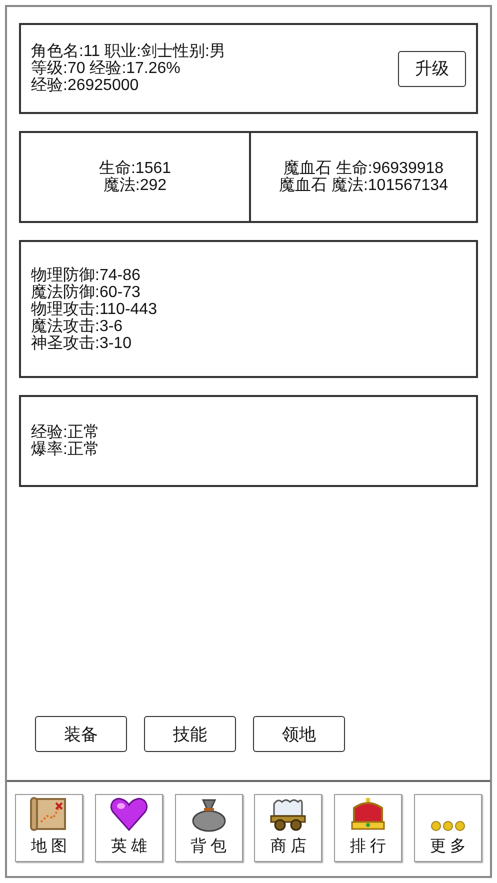 The width and height of the screenshot is (497, 883). What do you see at coordinates (448, 828) in the screenshot?
I see `nav-button: 更多` at bounding box center [448, 828].